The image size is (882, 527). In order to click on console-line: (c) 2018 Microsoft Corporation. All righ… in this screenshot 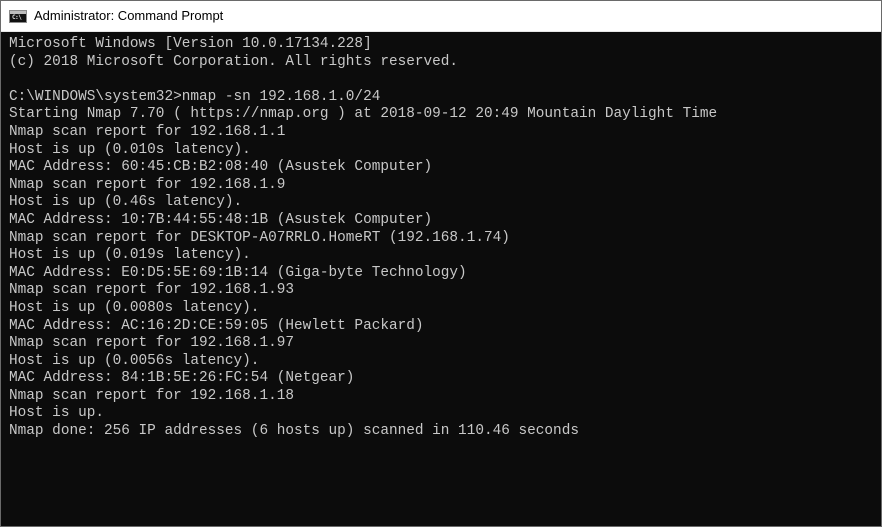, I will do `click(234, 61)`.